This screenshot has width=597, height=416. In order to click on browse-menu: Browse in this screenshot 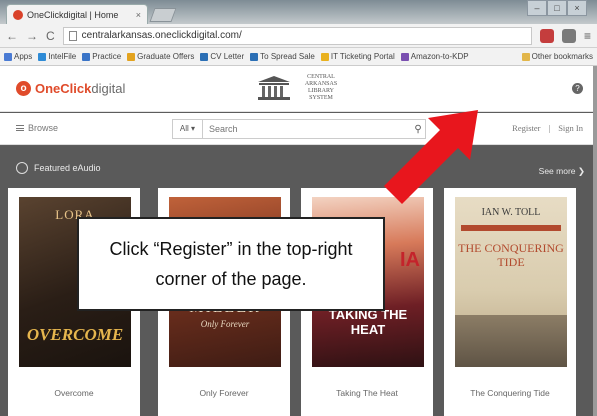, I will do `click(37, 128)`.